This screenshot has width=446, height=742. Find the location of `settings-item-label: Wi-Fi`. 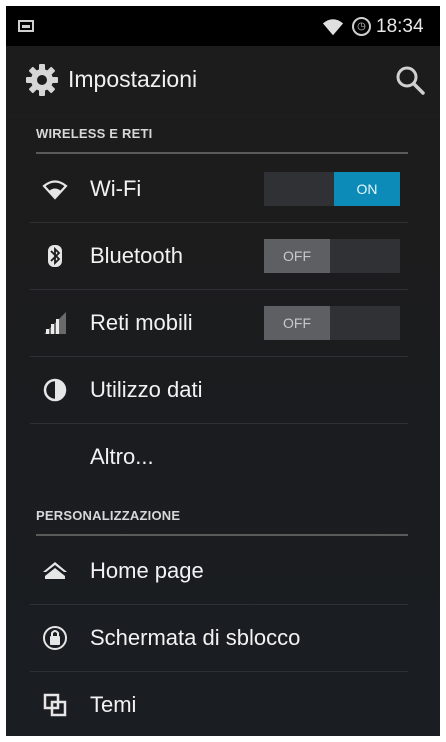

settings-item-label: Wi-Fi is located at coordinates (116, 188).